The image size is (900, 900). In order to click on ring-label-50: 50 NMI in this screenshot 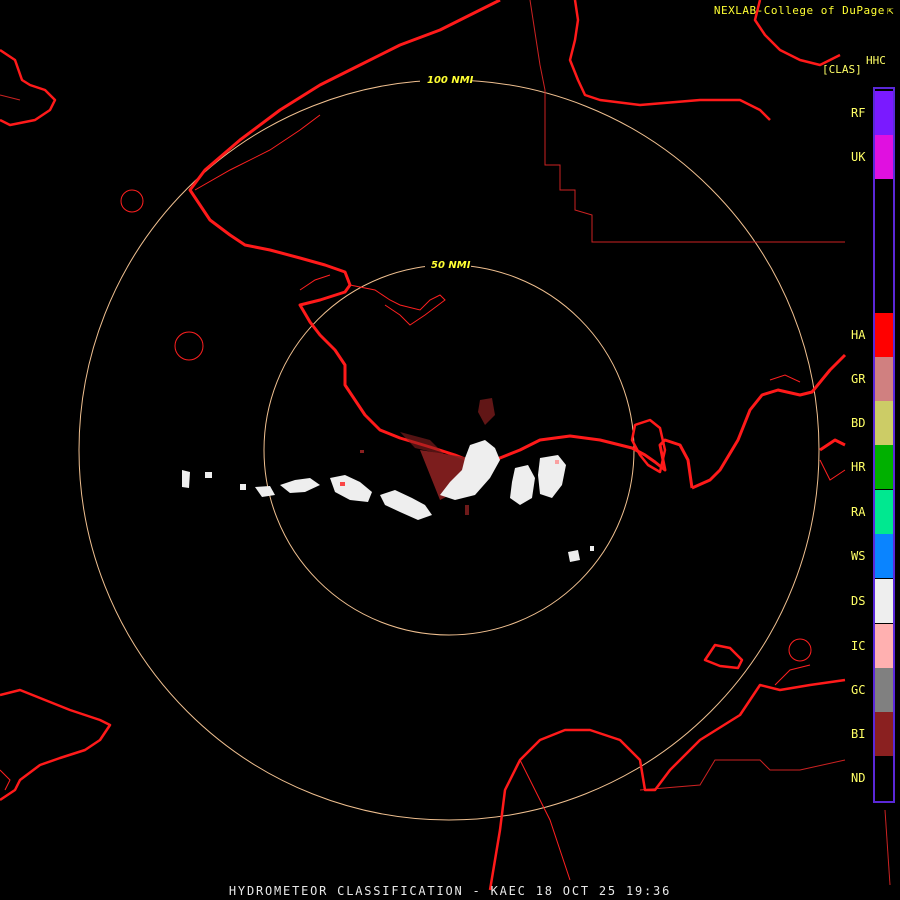, I will do `click(451, 265)`.